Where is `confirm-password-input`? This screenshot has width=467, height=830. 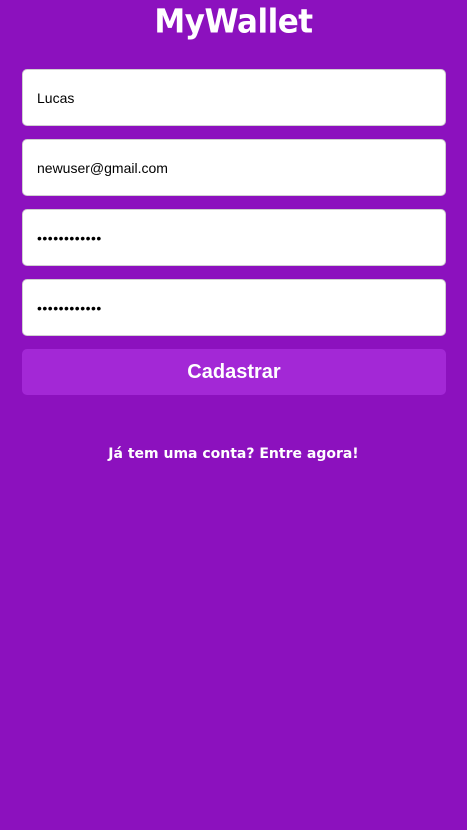 confirm-password-input is located at coordinates (234, 307).